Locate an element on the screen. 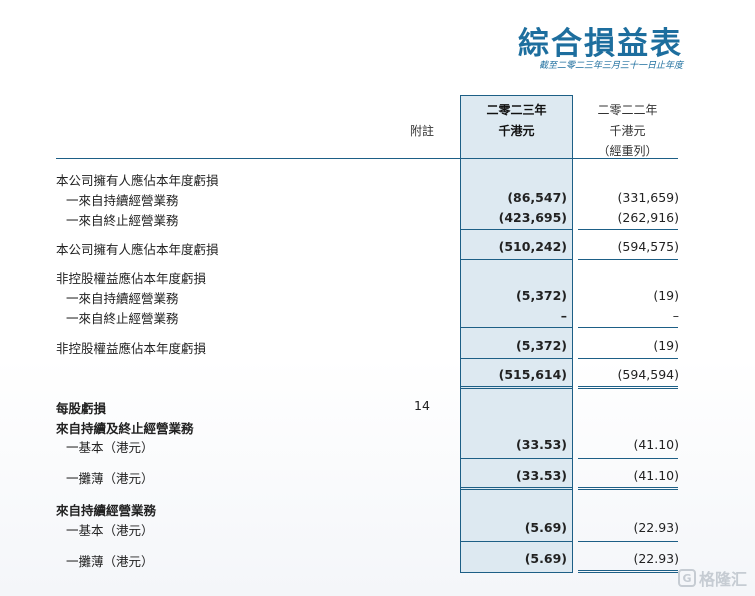 Image resolution: width=755 pixels, height=596 pixels. prior-value: – is located at coordinates (675, 315).